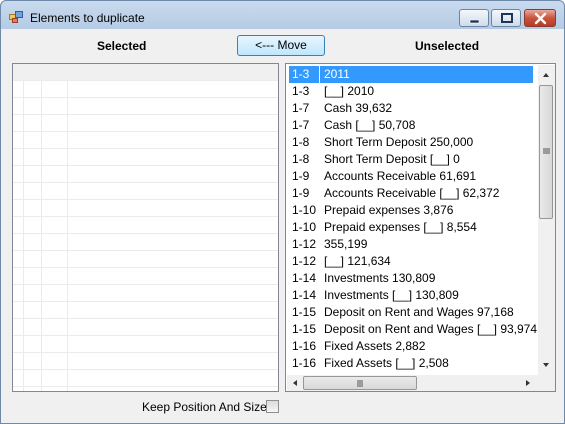 This screenshot has height=424, width=565. Describe the element at coordinates (16, 17) in the screenshot. I see `app-window-icon` at that location.